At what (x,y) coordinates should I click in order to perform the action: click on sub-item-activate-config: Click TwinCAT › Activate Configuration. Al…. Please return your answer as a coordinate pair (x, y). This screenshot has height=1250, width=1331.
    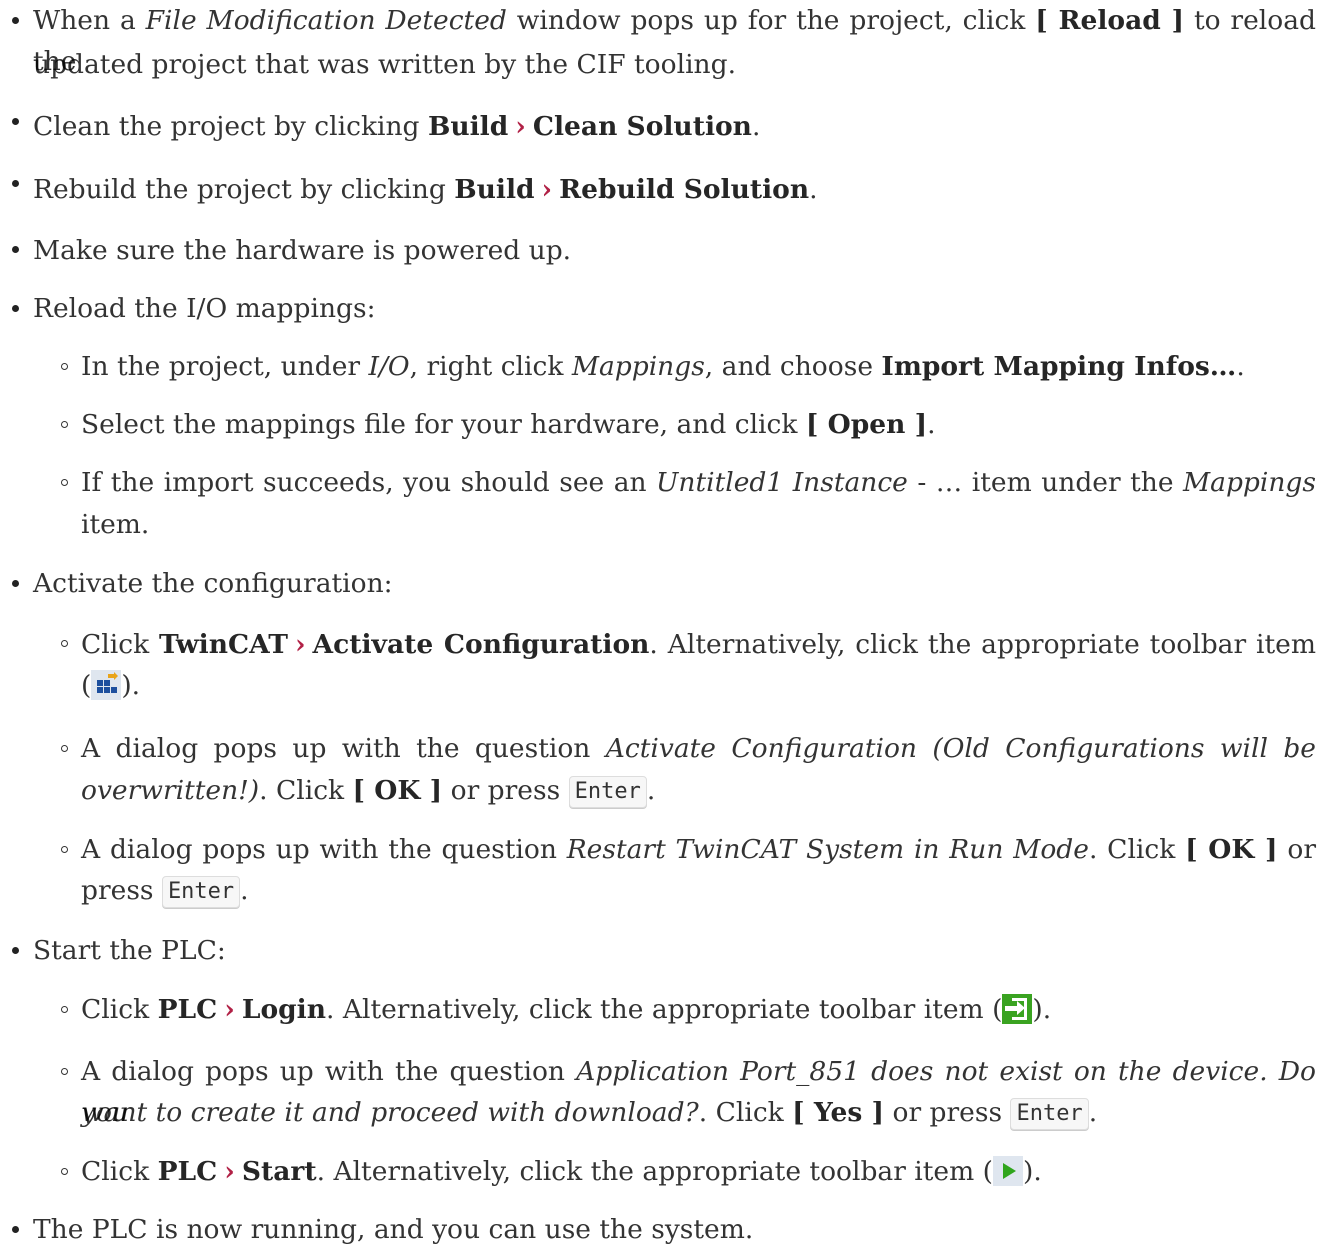
    Looking at the image, I should click on (698, 644).